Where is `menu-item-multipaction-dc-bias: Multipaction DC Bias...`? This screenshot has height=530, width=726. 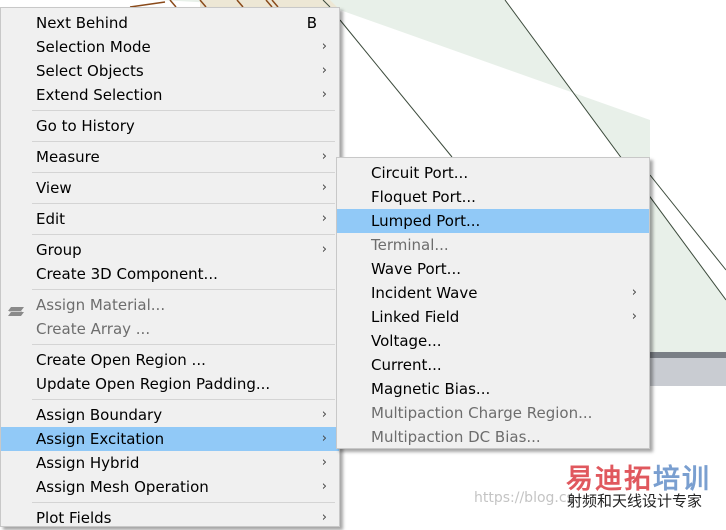
menu-item-multipaction-dc-bias: Multipaction DC Bias... is located at coordinates (493, 437).